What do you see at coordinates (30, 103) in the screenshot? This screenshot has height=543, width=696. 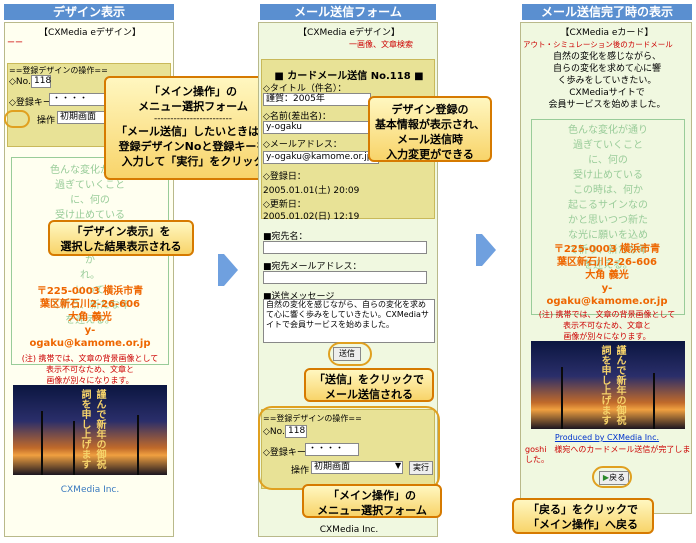 I see `panel1-key-label: ◇登録キー` at bounding box center [30, 103].